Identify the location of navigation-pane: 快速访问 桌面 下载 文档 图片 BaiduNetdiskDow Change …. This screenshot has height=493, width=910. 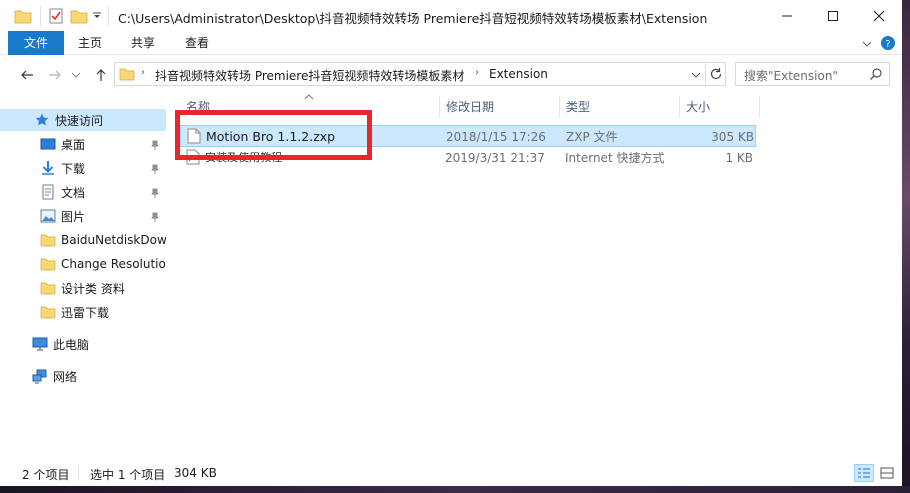
(83, 278).